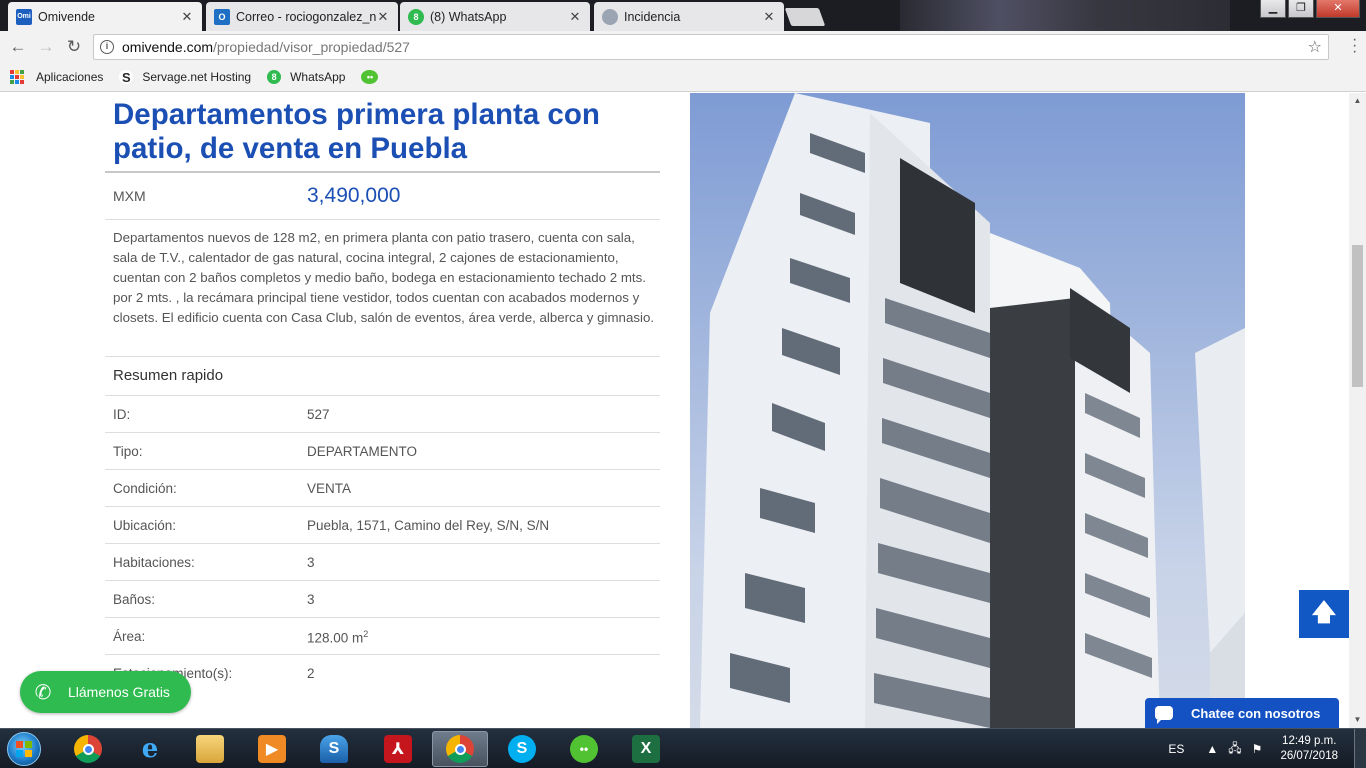 The image size is (1366, 768). I want to click on restore-icon: ❐, so click(1301, 9).